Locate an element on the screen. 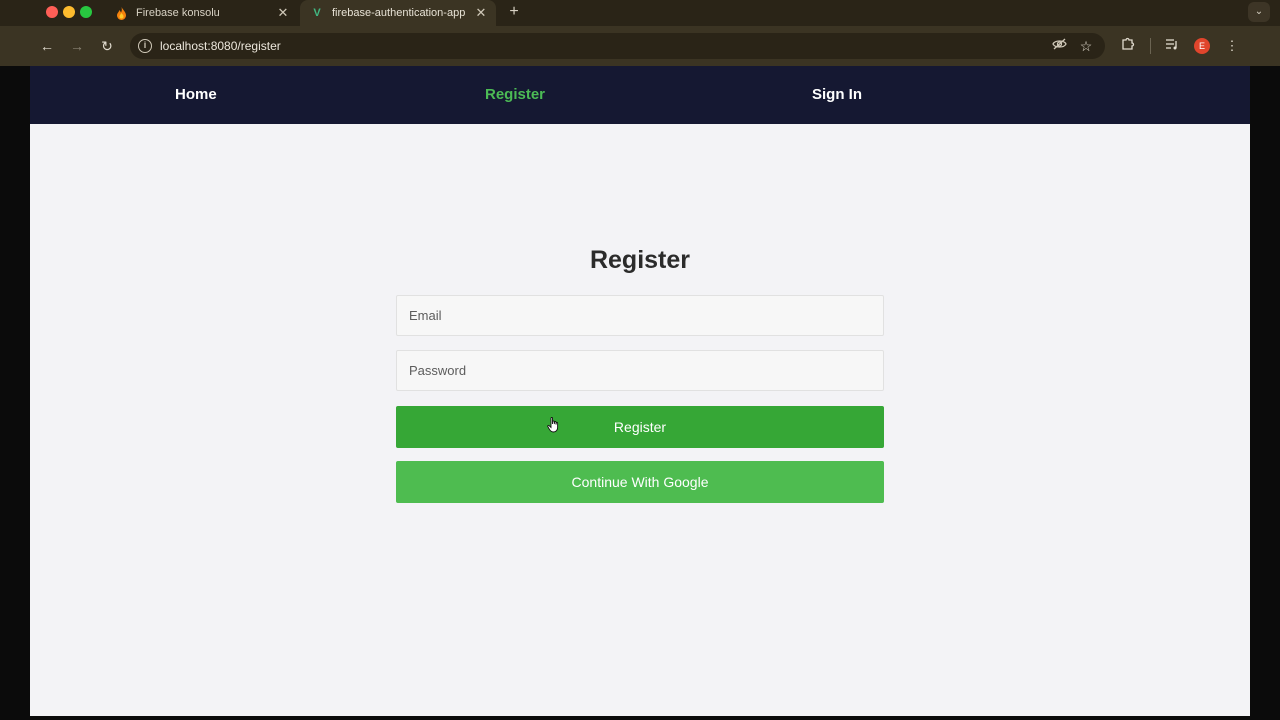 The height and width of the screenshot is (720, 1280). firebase-flame-icon is located at coordinates (121, 13).